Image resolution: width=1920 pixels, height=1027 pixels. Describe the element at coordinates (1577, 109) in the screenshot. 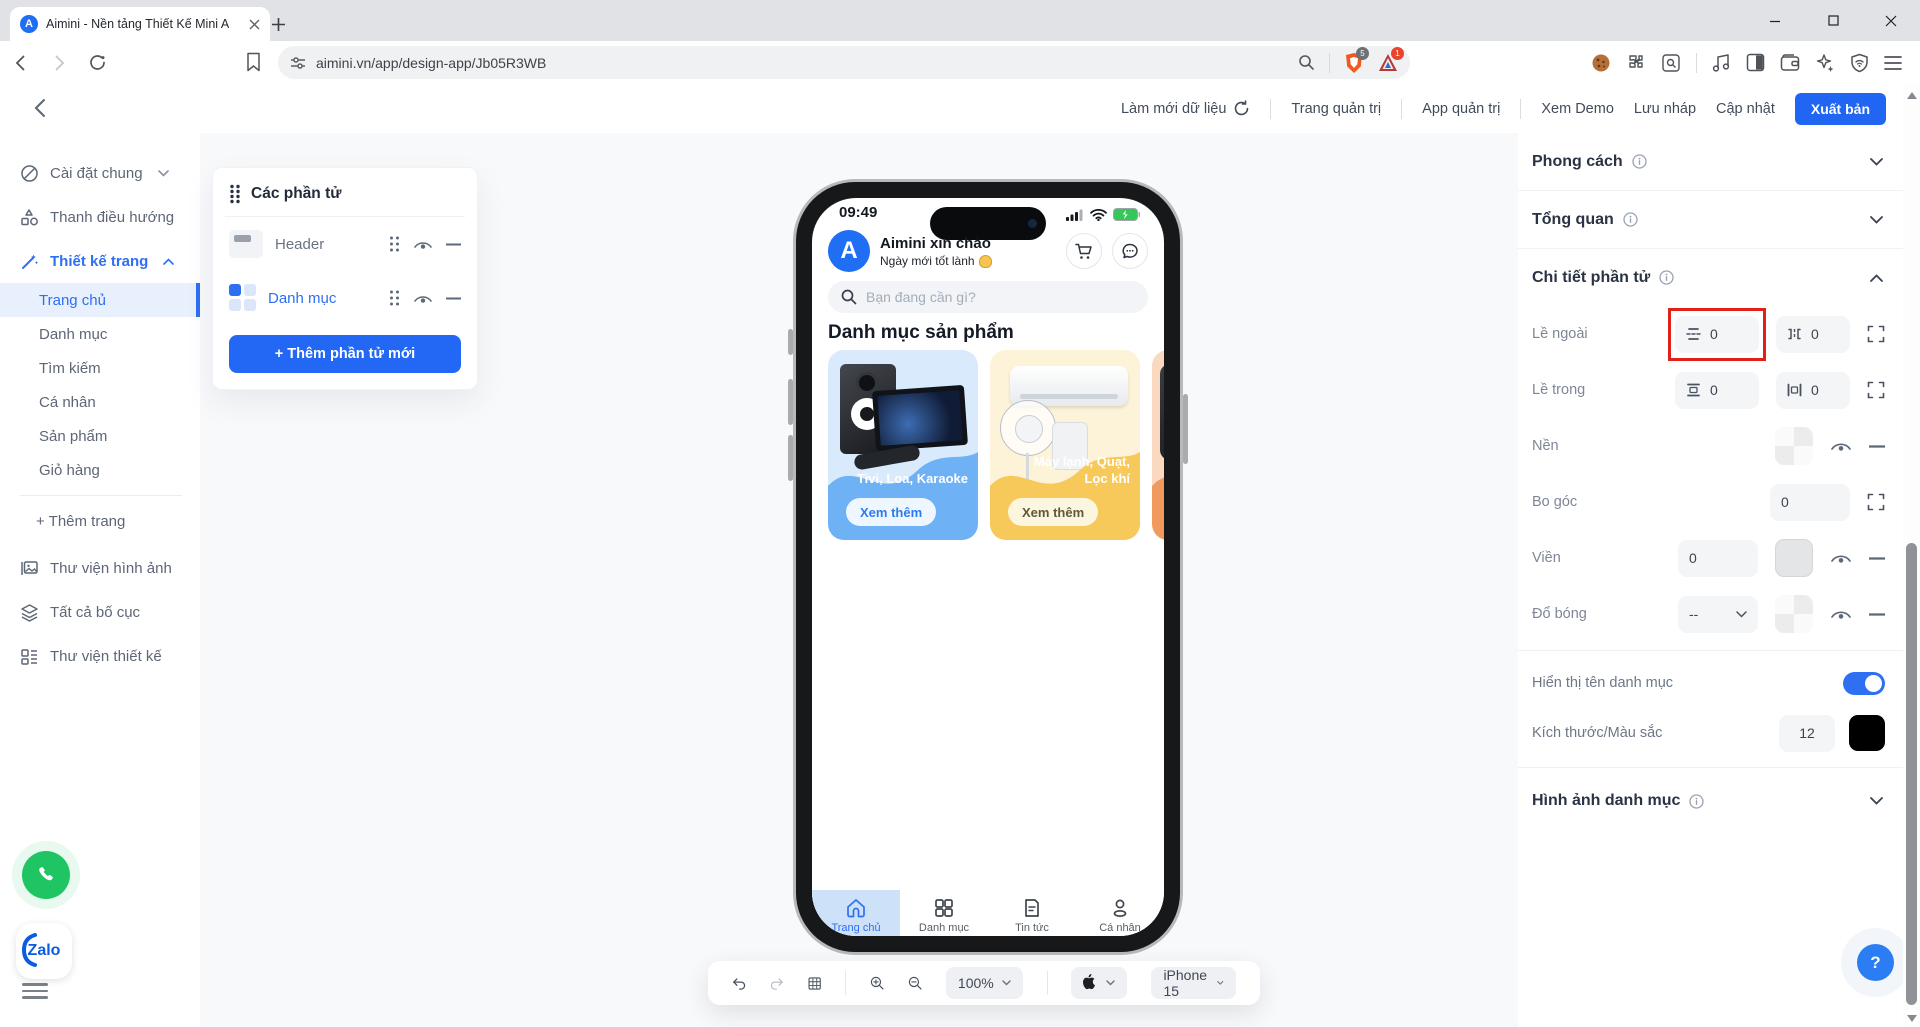

I see `view-demo-button: Xem Demo` at that location.